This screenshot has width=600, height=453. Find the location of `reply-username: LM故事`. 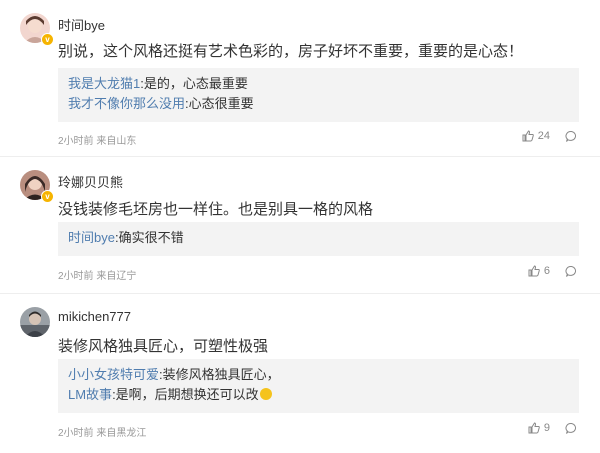

reply-username: LM故事 is located at coordinates (90, 394).